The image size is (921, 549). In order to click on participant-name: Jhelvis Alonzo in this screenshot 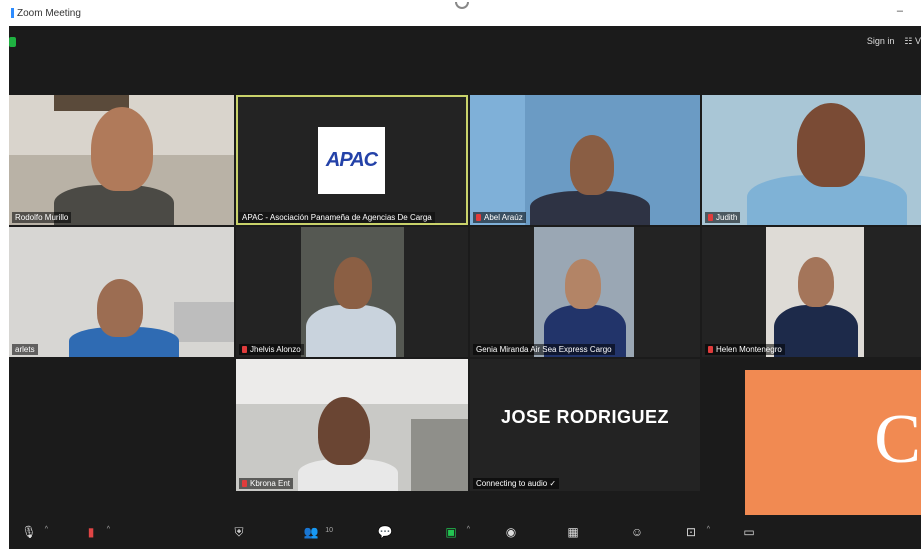, I will do `click(271, 349)`.